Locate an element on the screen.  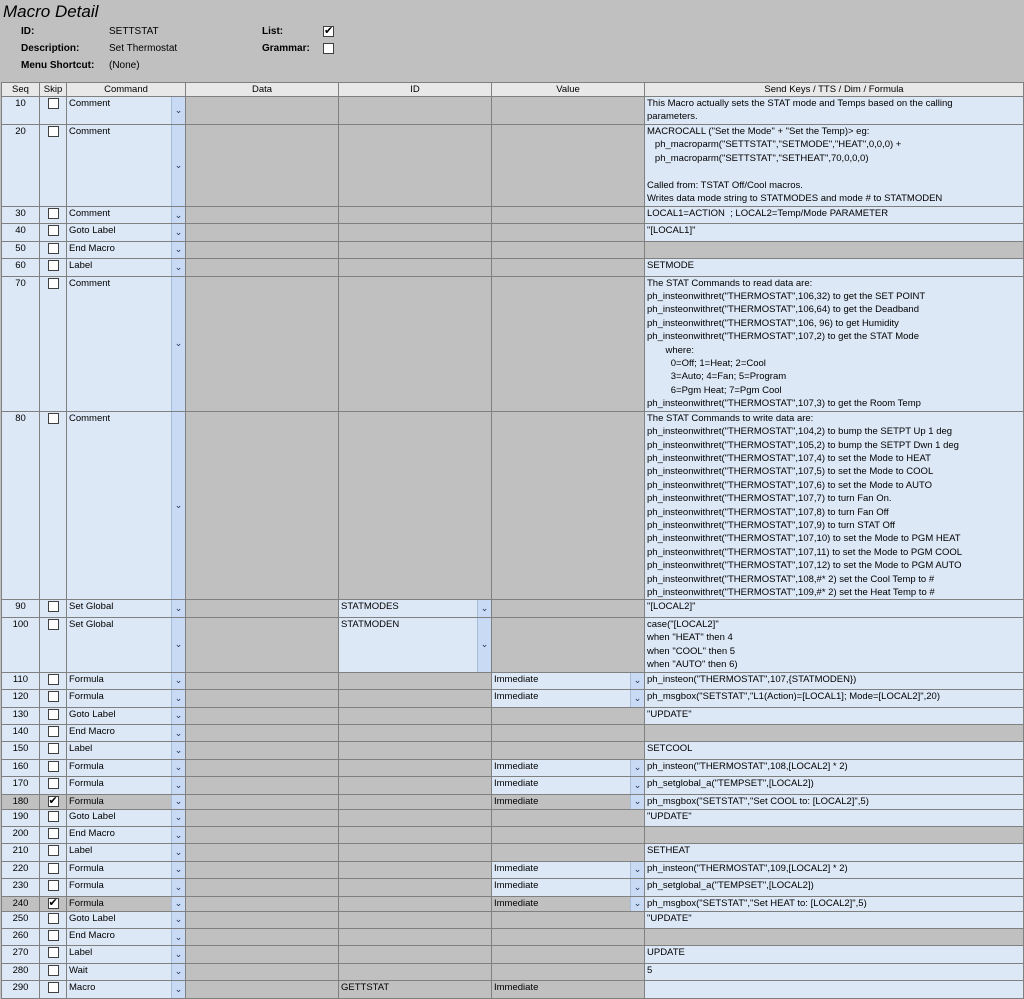
table-row: 270 Label ⌄ UPDATE is located at coordinates (512, 954).